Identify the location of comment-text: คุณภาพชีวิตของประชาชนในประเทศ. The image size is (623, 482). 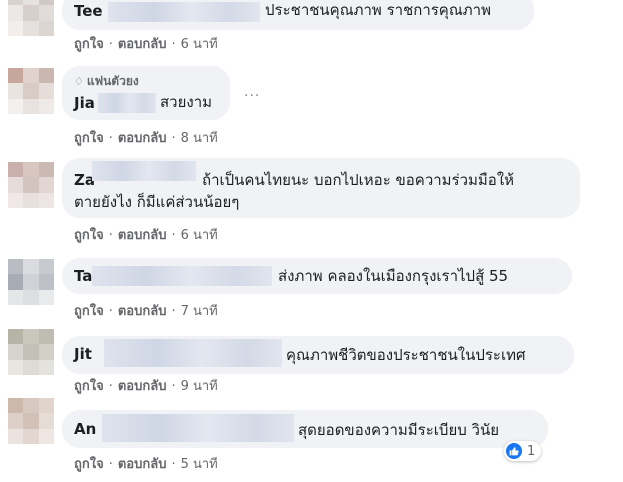
(406, 355).